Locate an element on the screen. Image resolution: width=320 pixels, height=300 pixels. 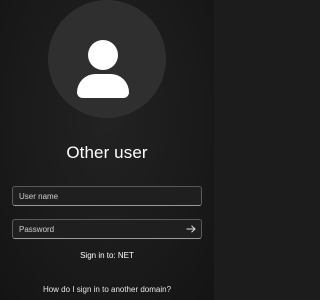
user-avatar is located at coordinates (107, 59).